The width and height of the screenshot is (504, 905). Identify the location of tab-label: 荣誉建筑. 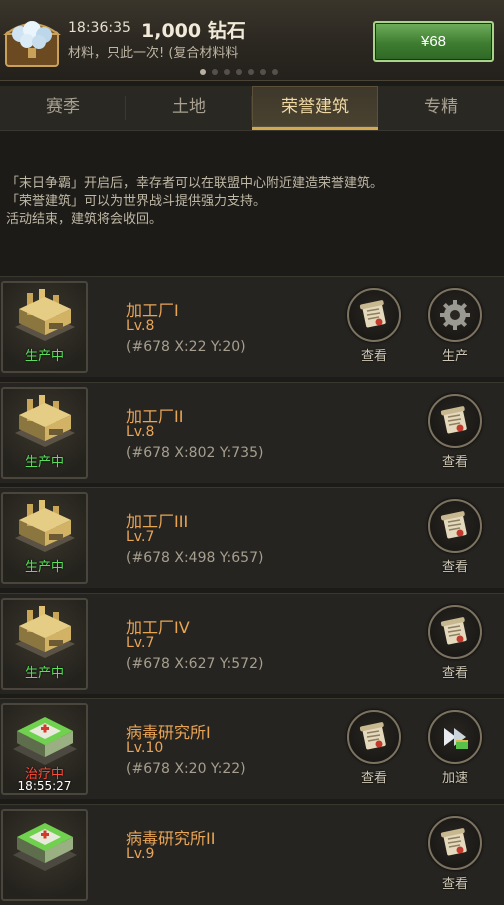
(315, 107).